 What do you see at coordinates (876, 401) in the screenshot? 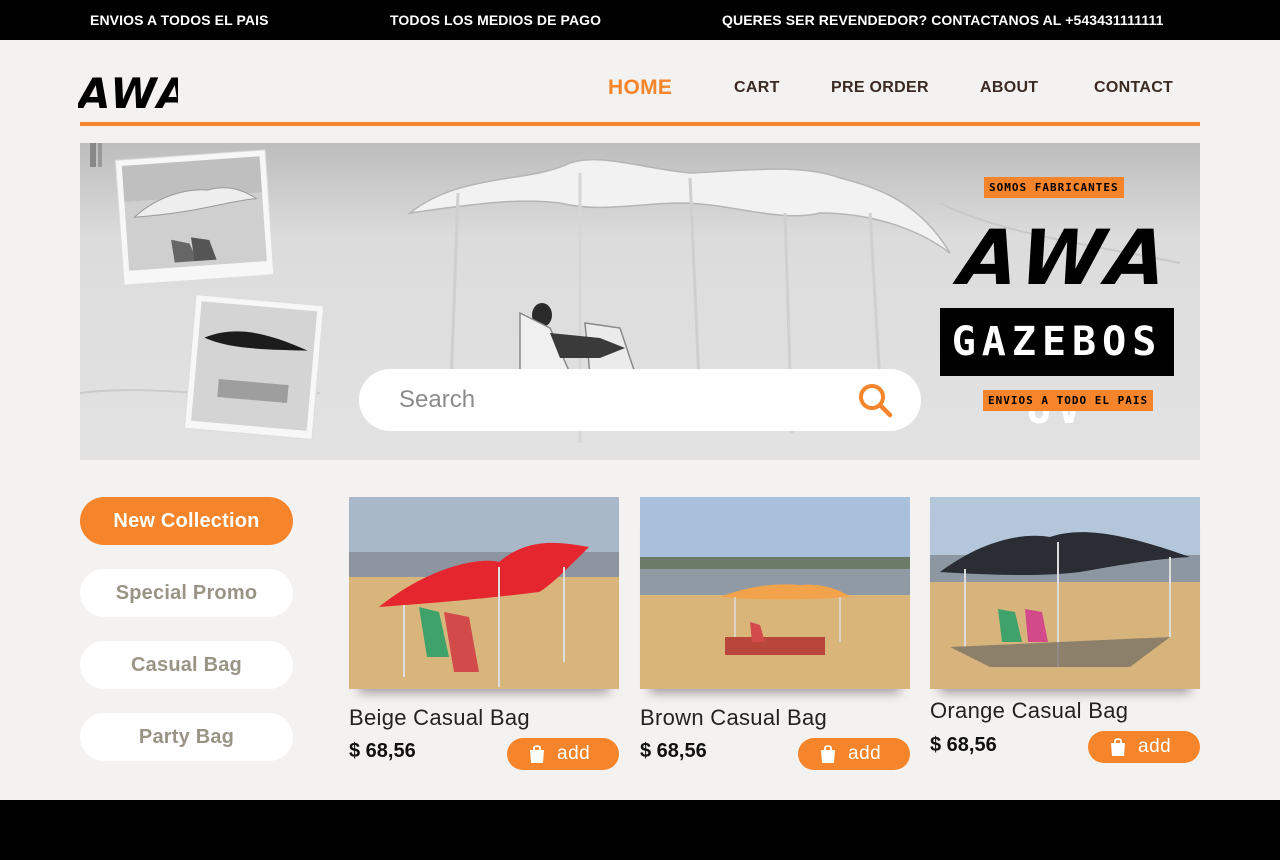
I see `search-icon` at bounding box center [876, 401].